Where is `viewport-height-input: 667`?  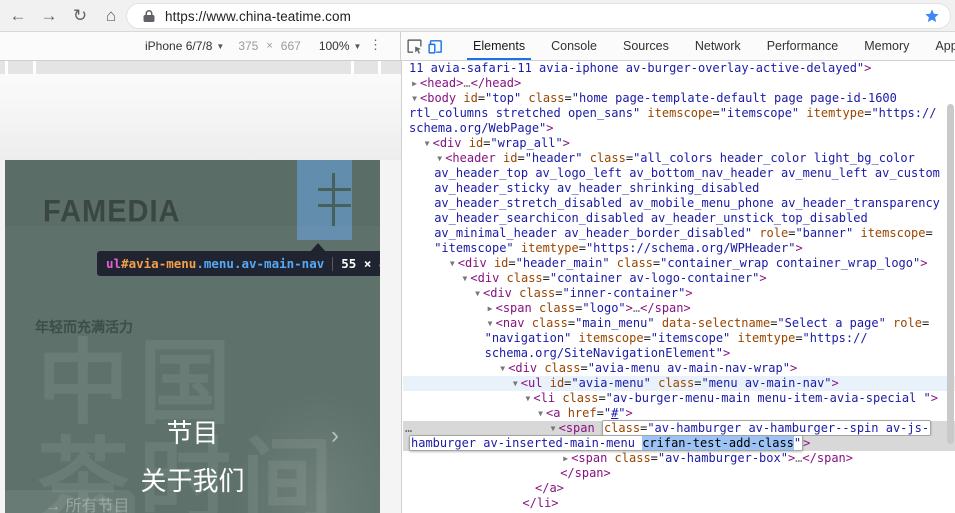
viewport-height-input: 667 is located at coordinates (291, 46).